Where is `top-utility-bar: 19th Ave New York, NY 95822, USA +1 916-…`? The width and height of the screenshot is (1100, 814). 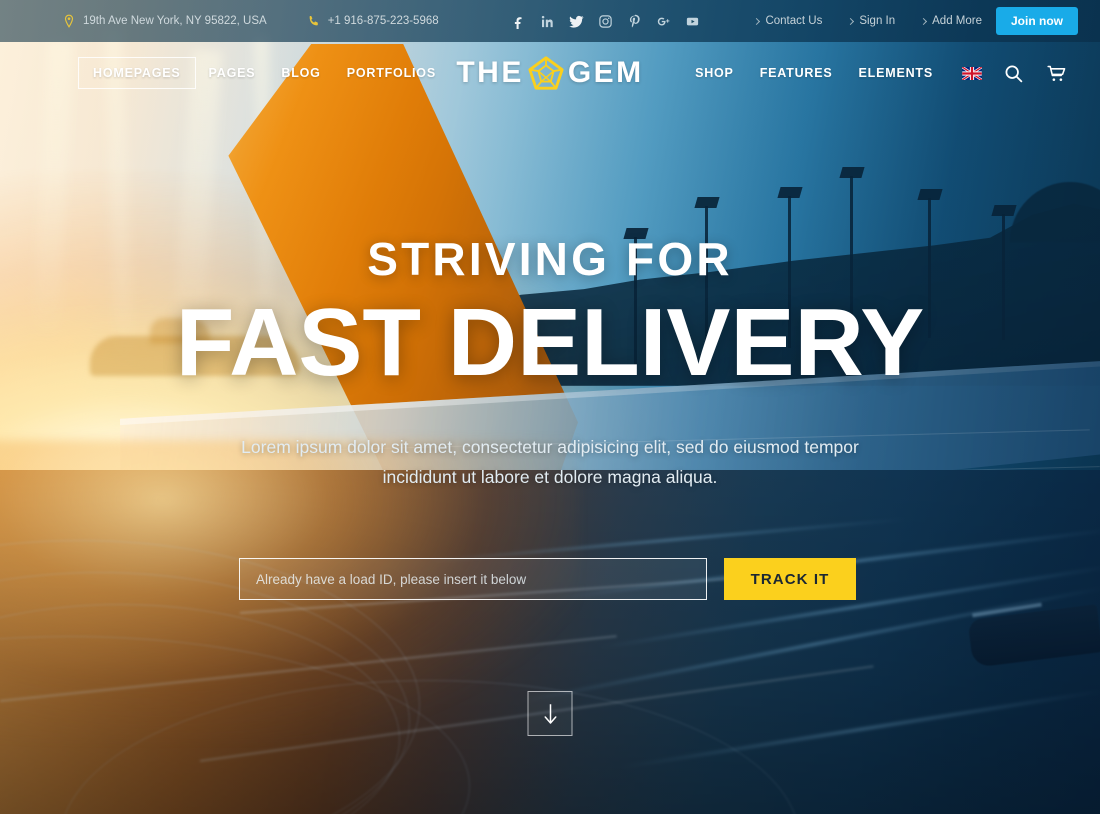
top-utility-bar: 19th Ave New York, NY 95822, USA +1 916-… is located at coordinates (550, 21).